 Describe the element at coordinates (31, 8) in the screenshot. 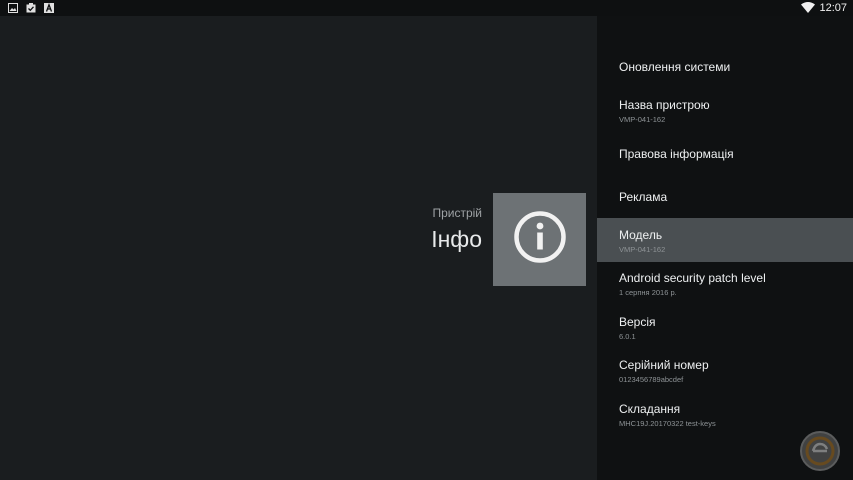

I see `clipboard-check-icon` at that location.